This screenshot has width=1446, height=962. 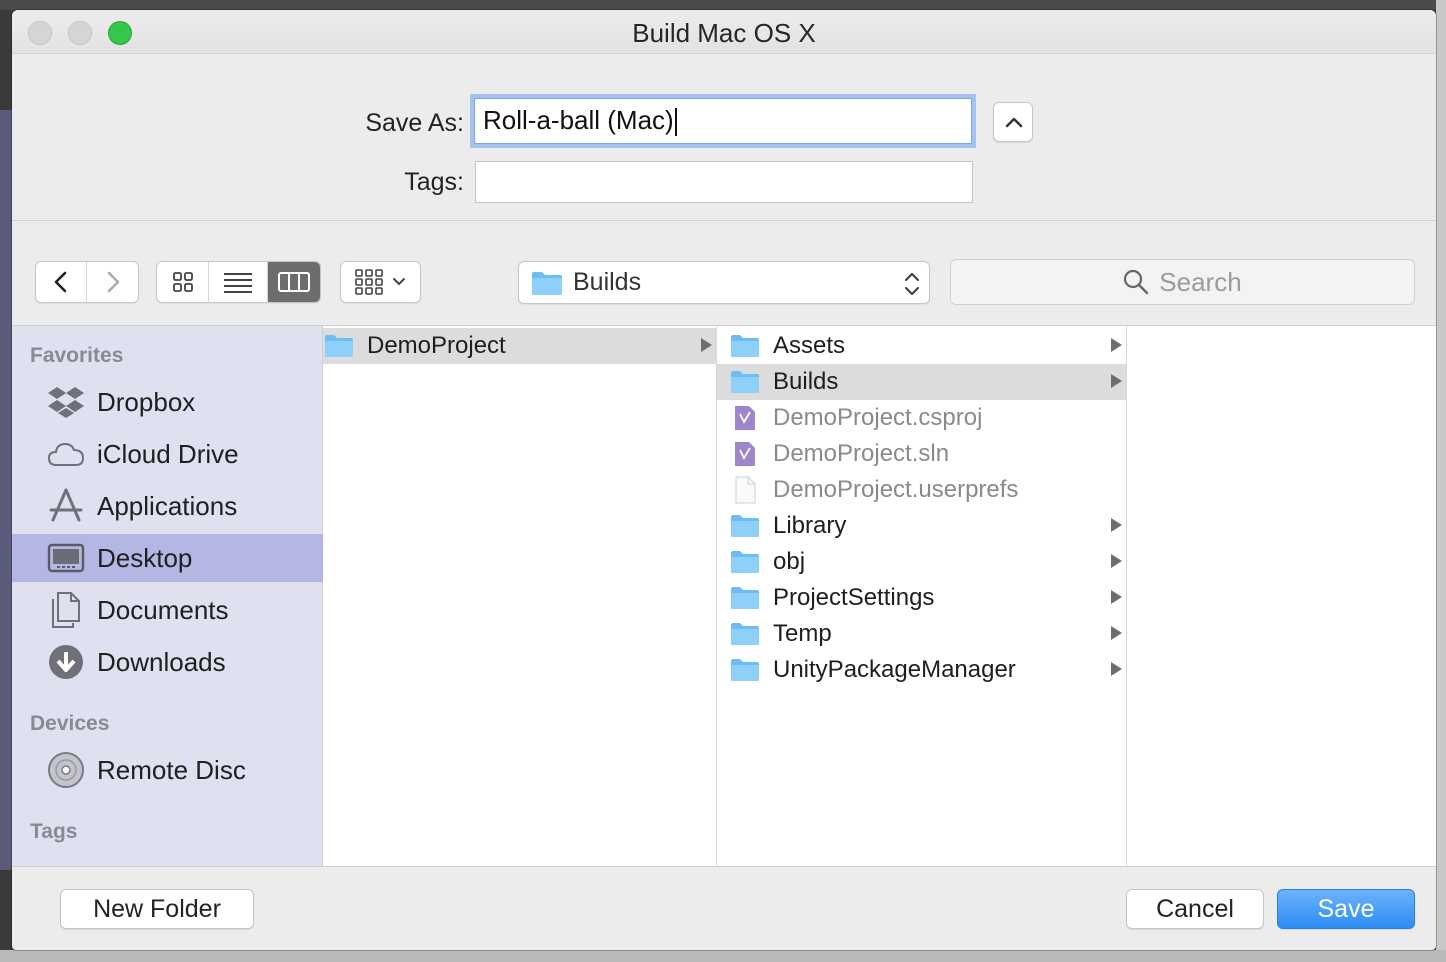 I want to click on tags-input, so click(x=724, y=182).